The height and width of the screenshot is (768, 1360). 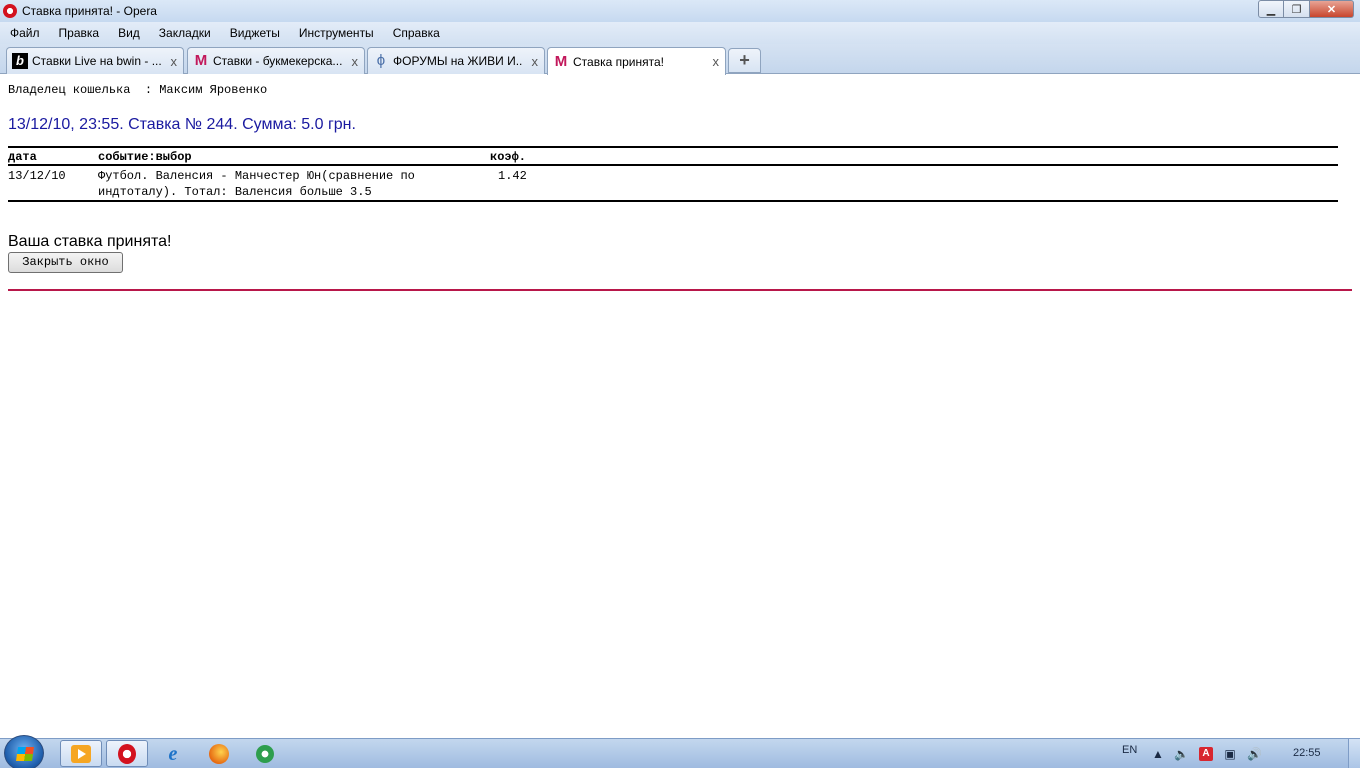 What do you see at coordinates (185, 33) in the screenshot?
I see `menu-bookmarks: Закладки` at bounding box center [185, 33].